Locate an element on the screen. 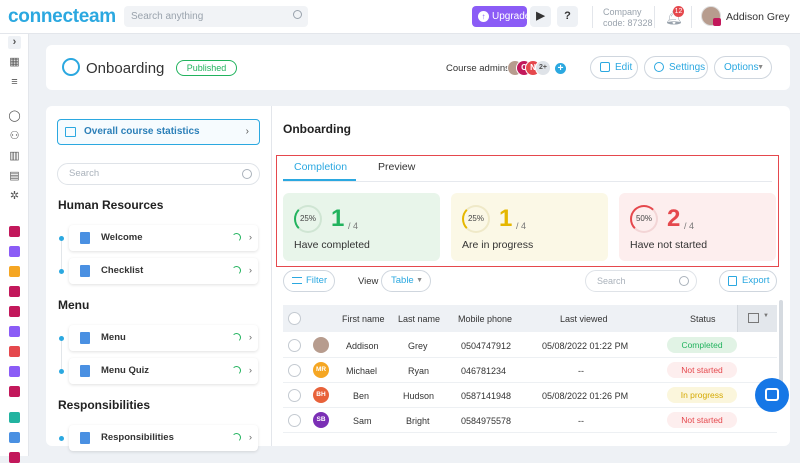 The image size is (800, 463). app-icon-checklist is located at coordinates (14, 331).